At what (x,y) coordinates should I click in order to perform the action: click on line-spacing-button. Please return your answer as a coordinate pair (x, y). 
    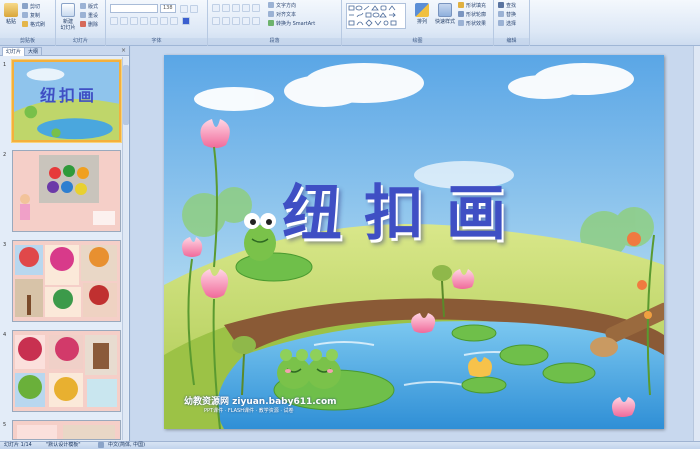
    Looking at the image, I should click on (256, 8).